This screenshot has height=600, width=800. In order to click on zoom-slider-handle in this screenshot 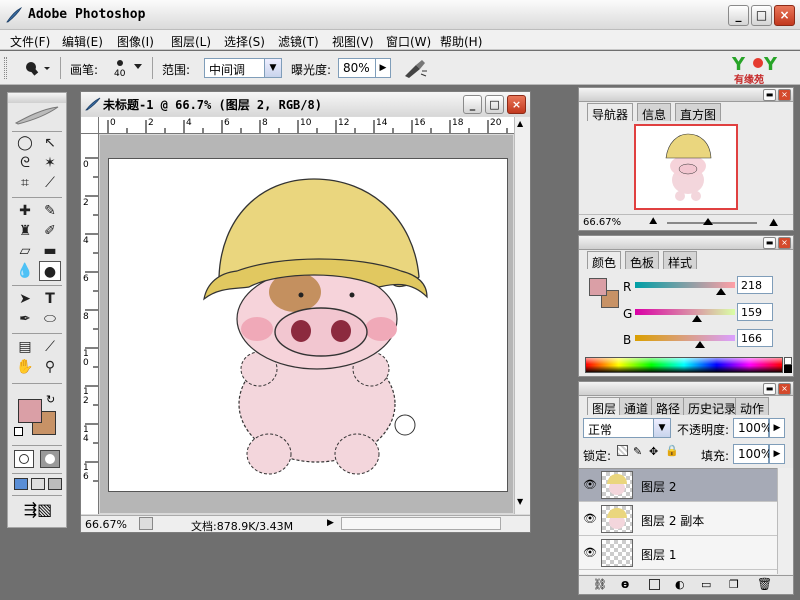, I will do `click(708, 221)`.